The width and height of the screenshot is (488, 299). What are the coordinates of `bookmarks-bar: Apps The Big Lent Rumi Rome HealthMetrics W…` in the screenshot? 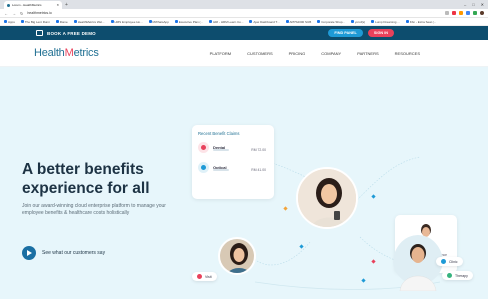 It's located at (244, 22).